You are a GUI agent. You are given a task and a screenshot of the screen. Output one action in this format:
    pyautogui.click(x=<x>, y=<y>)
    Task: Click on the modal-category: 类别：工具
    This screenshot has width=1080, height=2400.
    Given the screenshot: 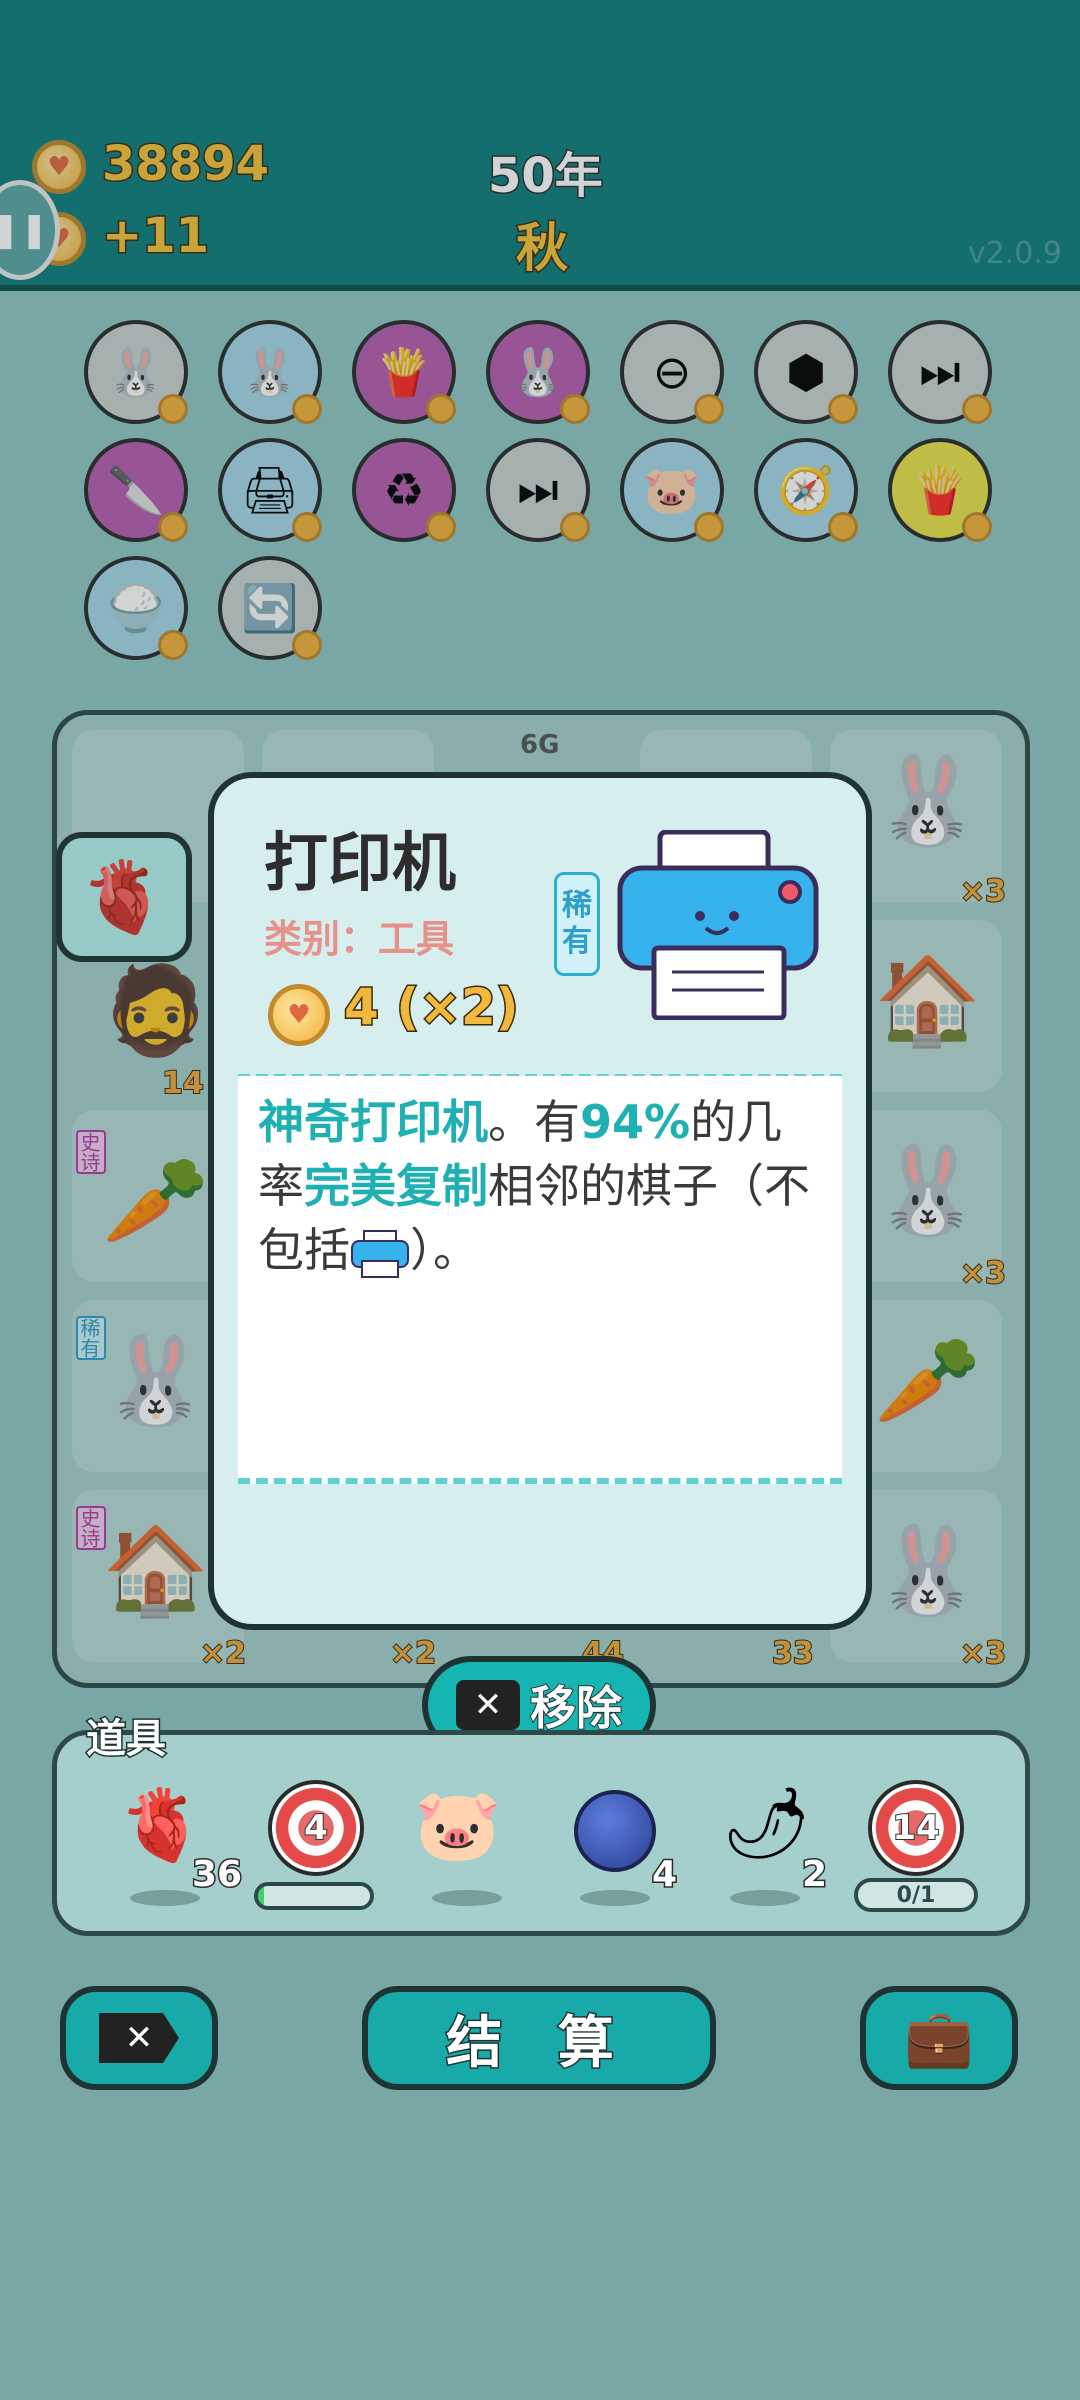 What is the action you would take?
    pyautogui.click(x=359, y=939)
    